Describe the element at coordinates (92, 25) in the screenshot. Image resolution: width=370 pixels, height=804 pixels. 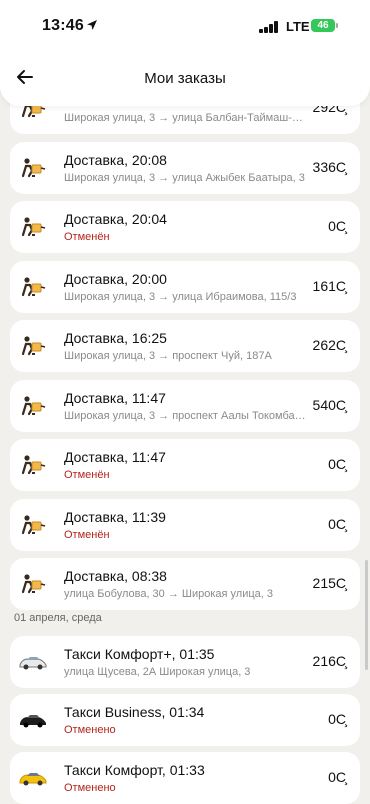
I see `location-arrow-icon` at that location.